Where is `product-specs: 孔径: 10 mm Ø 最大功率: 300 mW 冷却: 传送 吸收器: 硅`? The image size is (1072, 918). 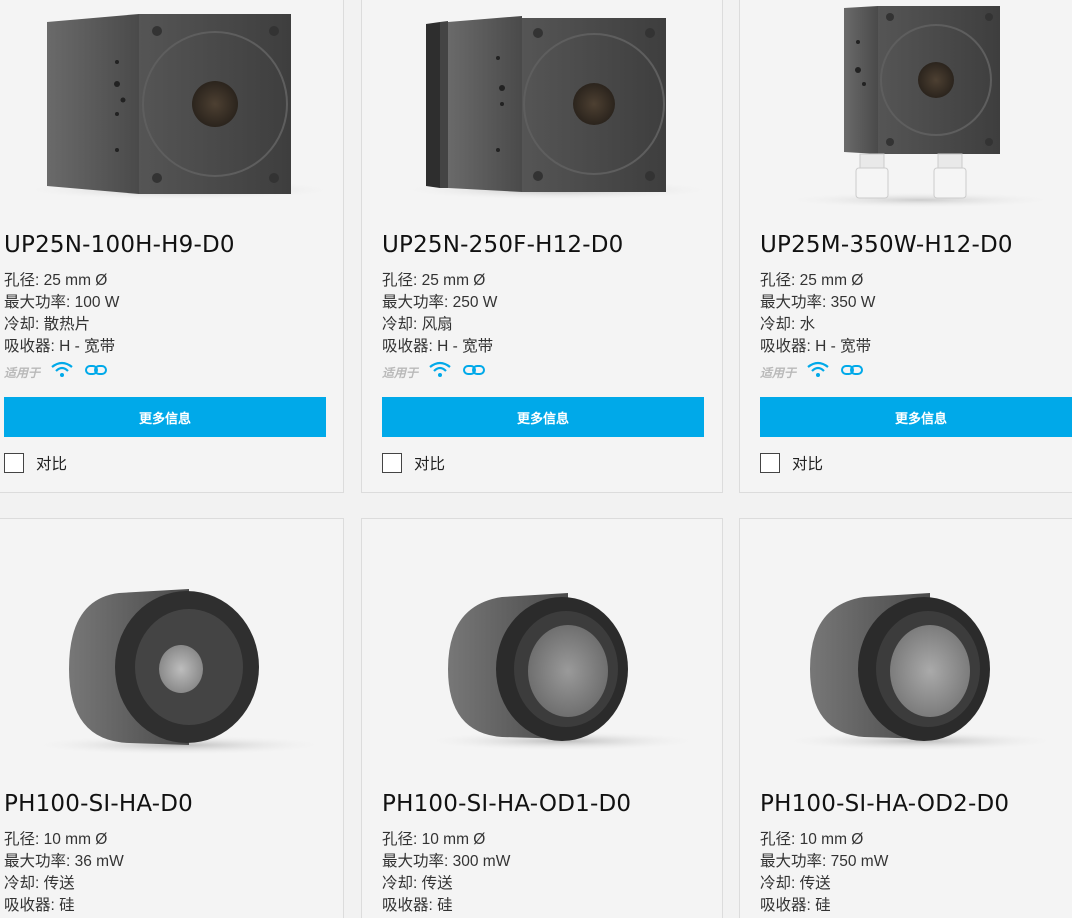
product-specs: 孔径: 10 mm Ø 最大功率: 300 mW 冷却: 传送 吸收器: 硅 is located at coordinates (446, 873).